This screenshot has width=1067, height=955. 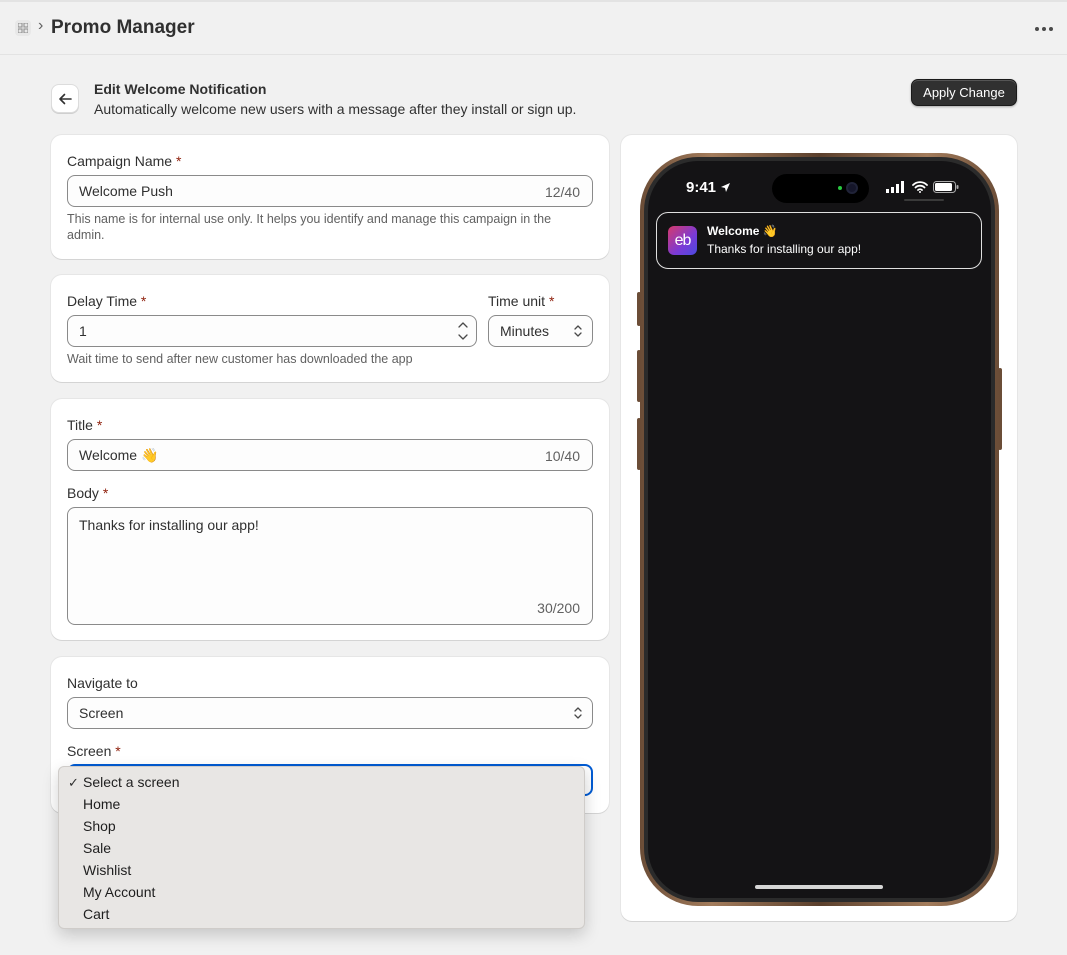 I want to click on page-title: Edit Welcome Notification, so click(x=180, y=89).